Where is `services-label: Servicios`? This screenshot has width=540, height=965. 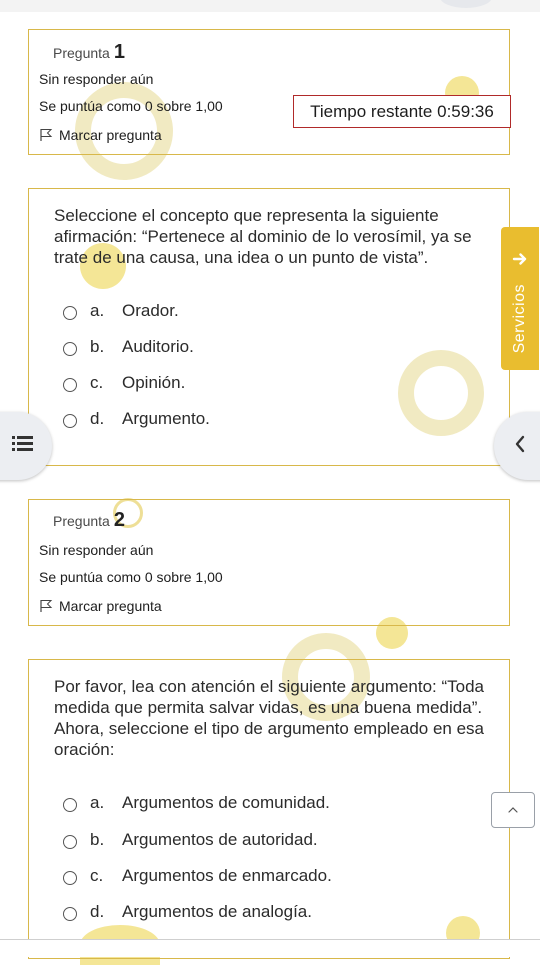 services-label: Servicios is located at coordinates (519, 319).